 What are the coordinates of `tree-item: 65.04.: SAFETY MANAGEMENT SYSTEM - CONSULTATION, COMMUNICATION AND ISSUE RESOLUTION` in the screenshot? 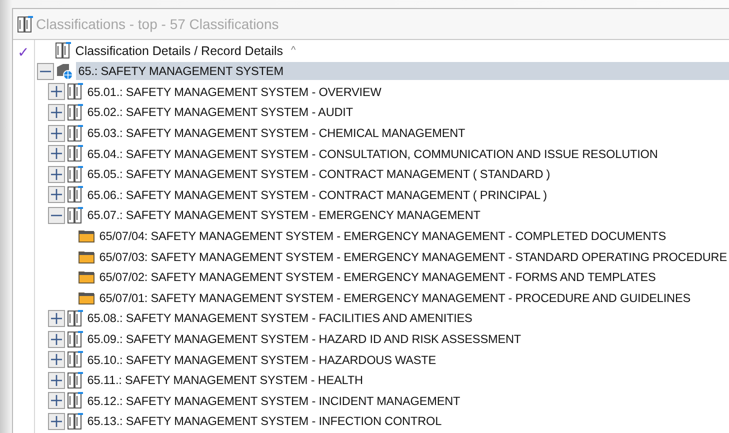 It's located at (372, 153).